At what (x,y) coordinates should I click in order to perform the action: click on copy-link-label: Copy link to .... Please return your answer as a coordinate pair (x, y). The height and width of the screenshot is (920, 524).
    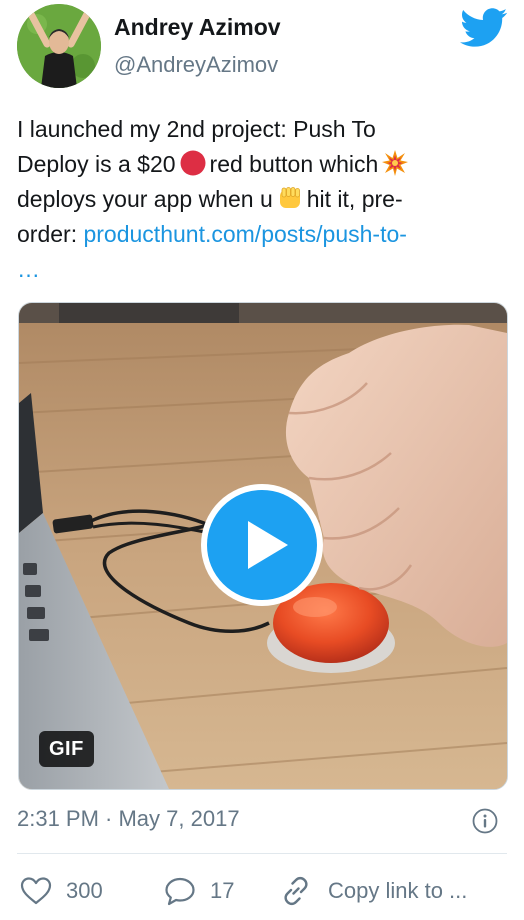
    Looking at the image, I should click on (398, 890).